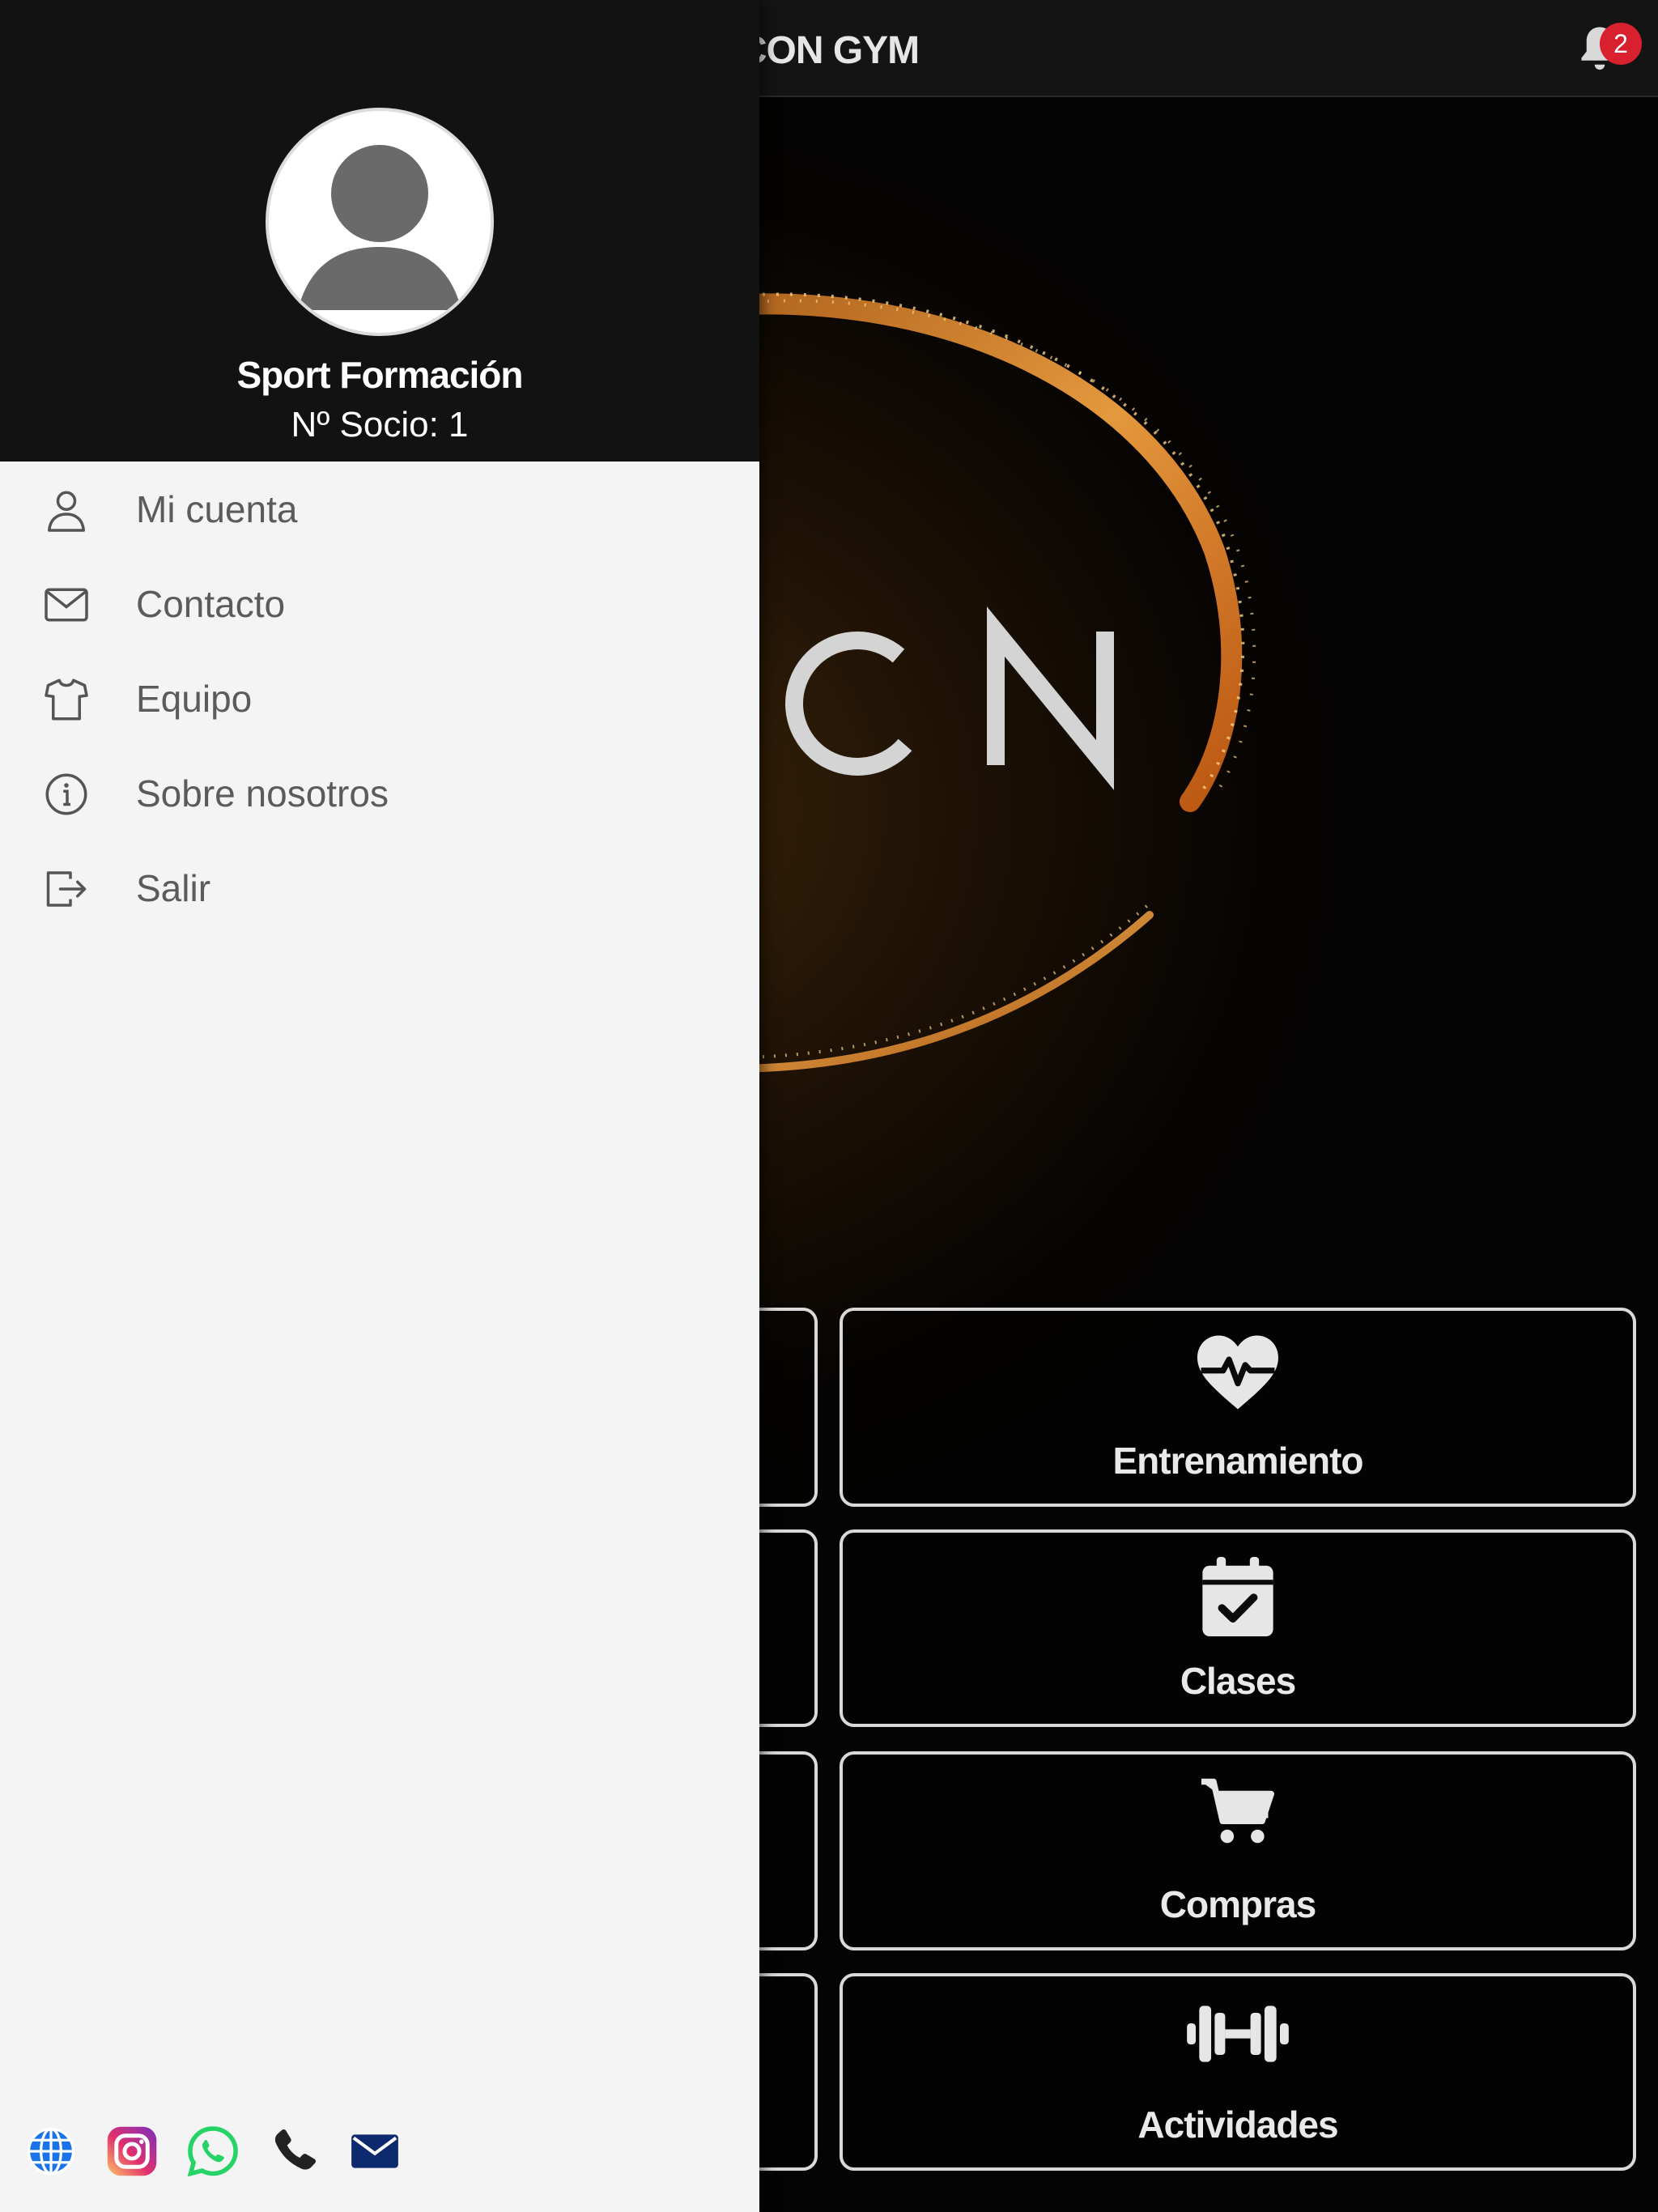 The image size is (1658, 2212). I want to click on menu-item-equipo: Equipo, so click(379, 699).